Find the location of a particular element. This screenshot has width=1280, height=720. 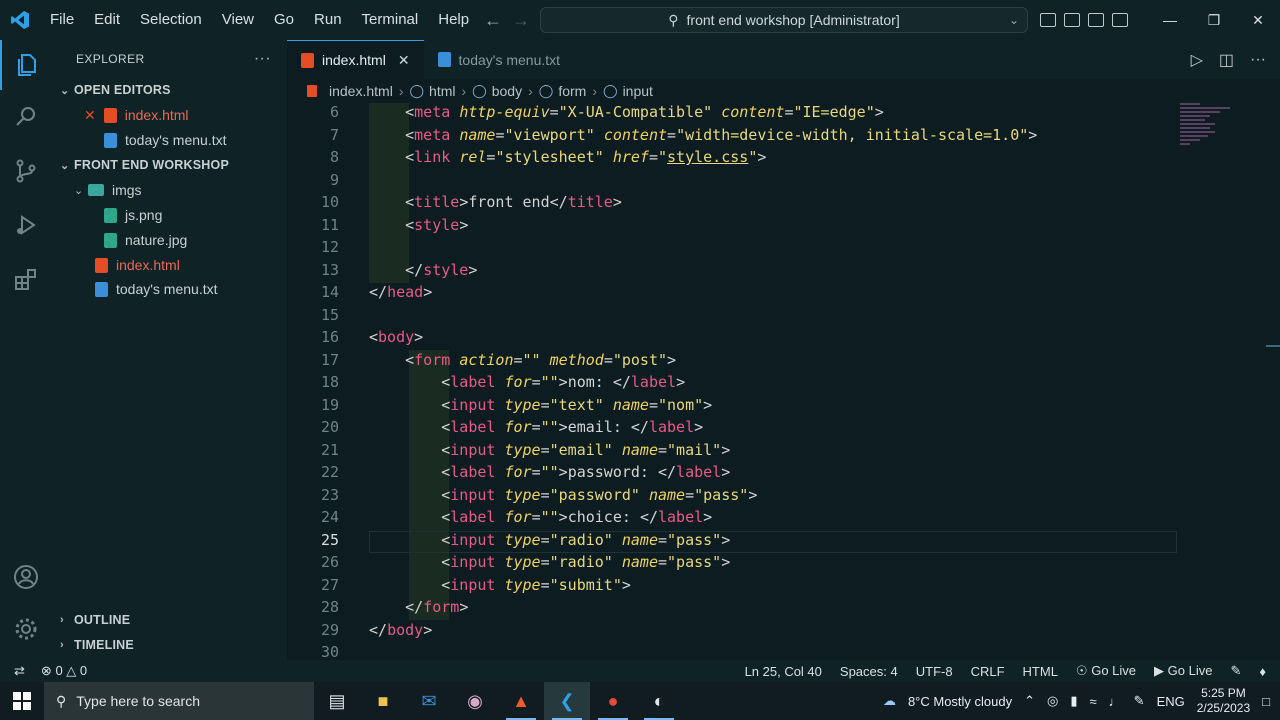

pen-icon: ✎ is located at coordinates (1139, 701).